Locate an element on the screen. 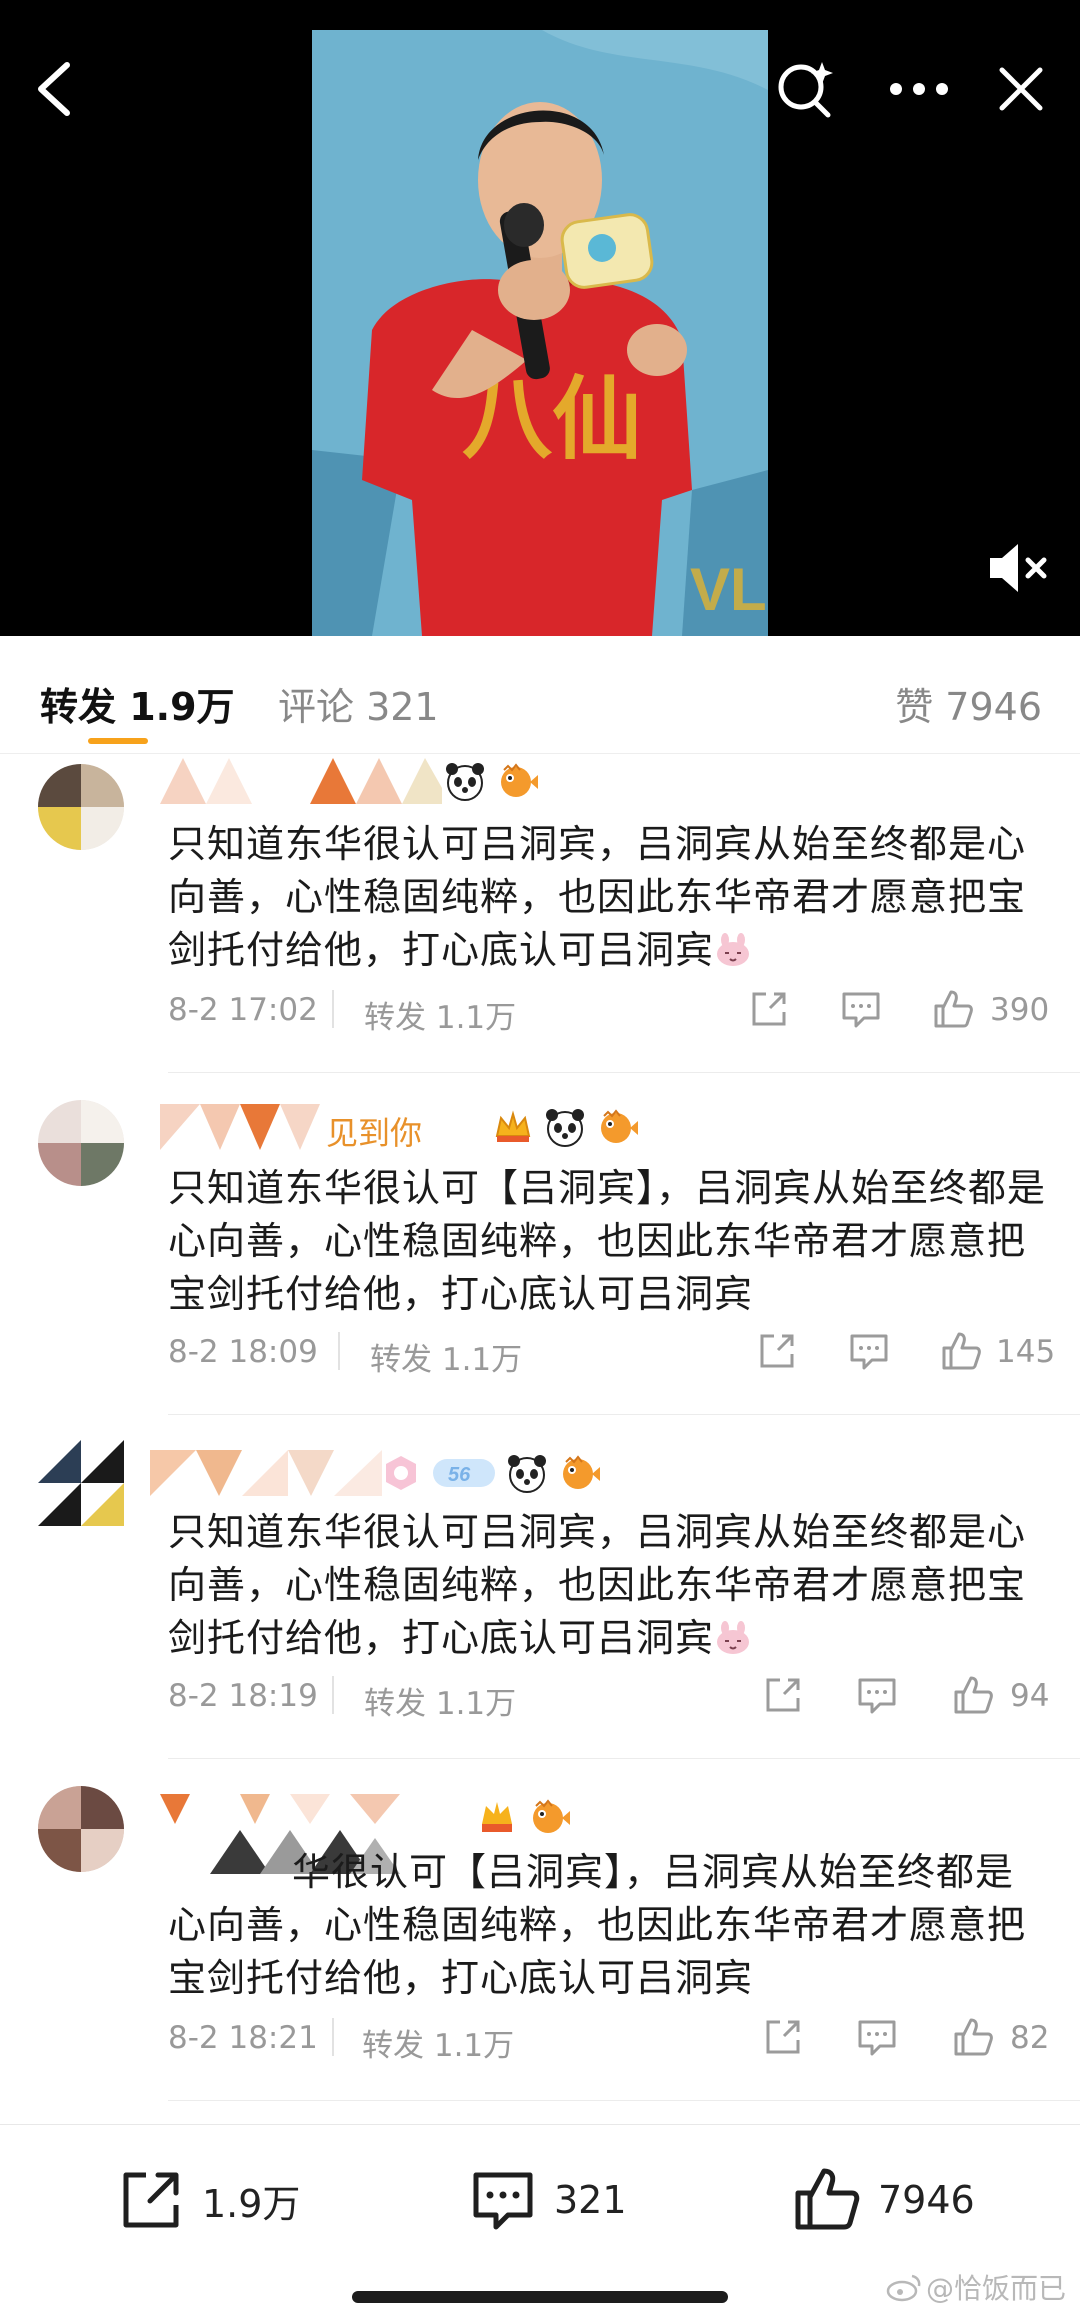 The height and width of the screenshot is (2312, 1080). repost-action: 1.9万 is located at coordinates (208, 2200).